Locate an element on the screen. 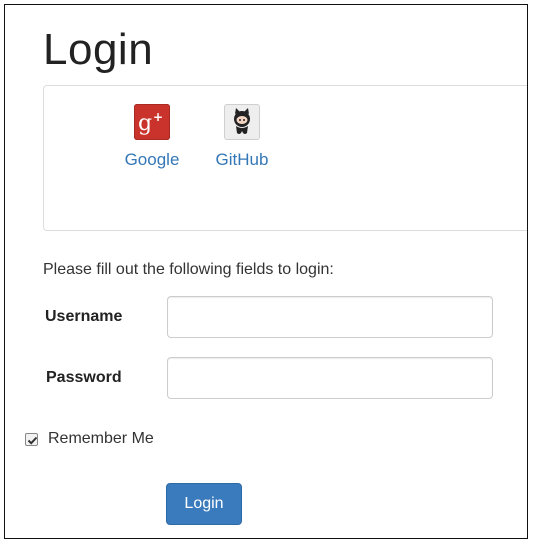 The image size is (533, 544). remember-me-label: Remember Me is located at coordinates (101, 438).